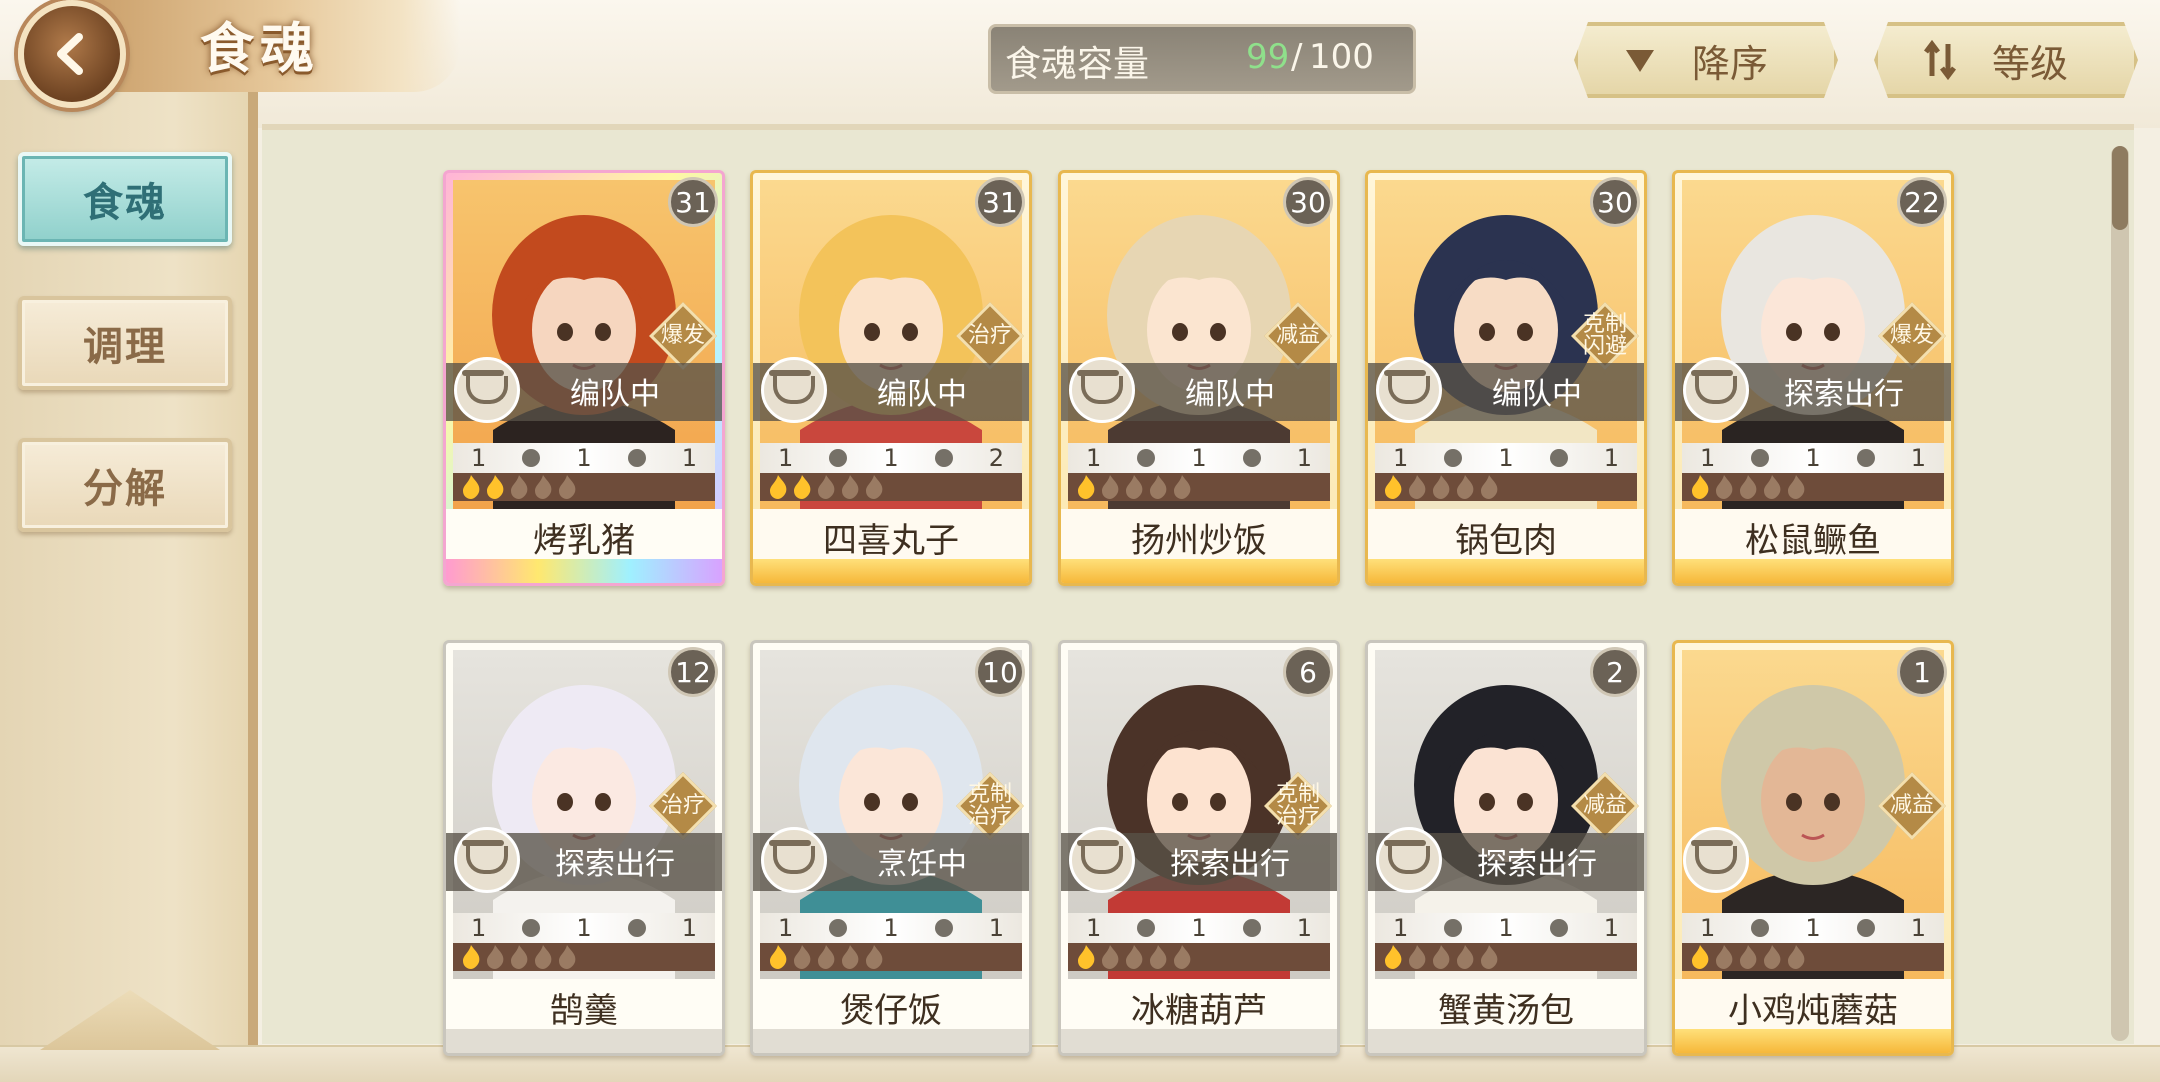  I want to click on food-soul-card: 2 减益 探索出行 1 1 1 蟹黄汤包, so click(1506, 848).